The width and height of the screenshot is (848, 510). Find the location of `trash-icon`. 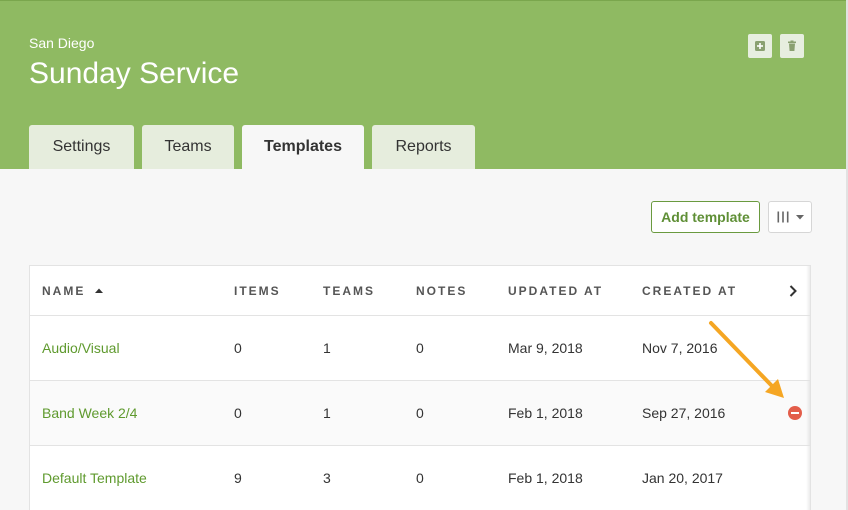

trash-icon is located at coordinates (792, 45).